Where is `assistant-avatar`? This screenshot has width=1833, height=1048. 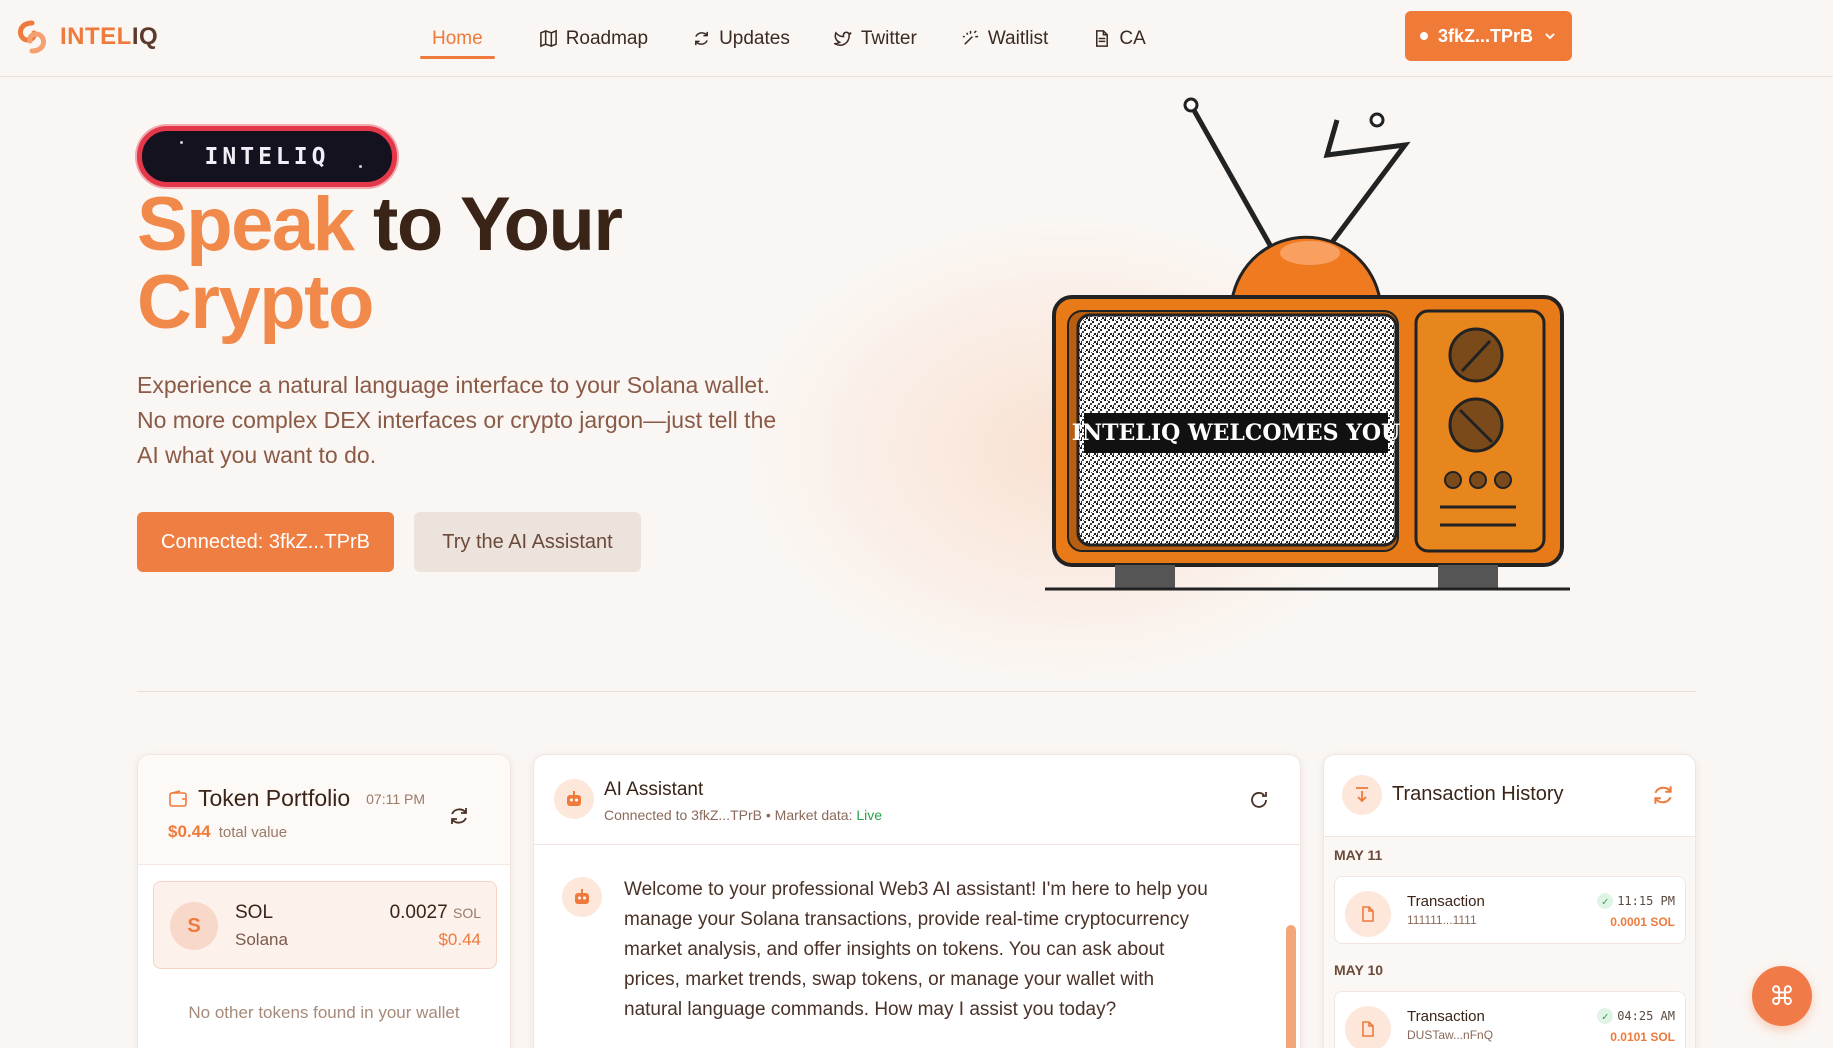
assistant-avatar is located at coordinates (574, 799).